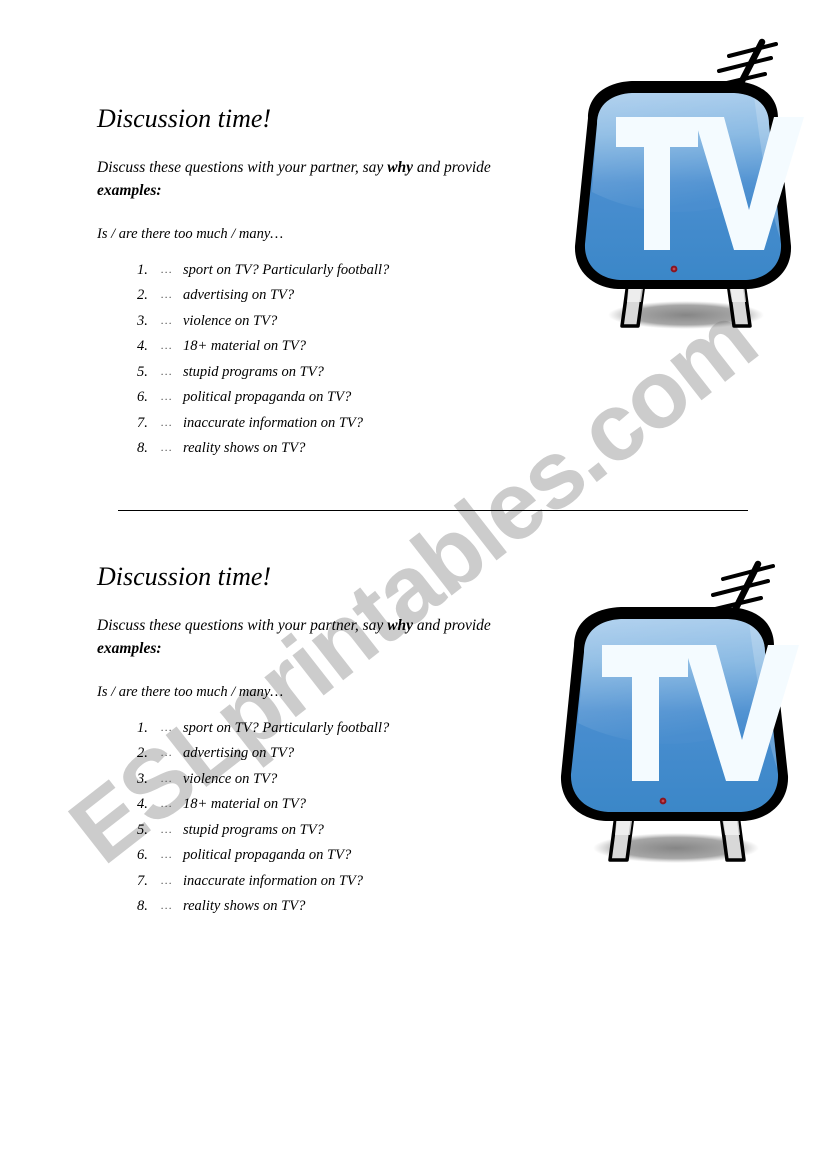 Image resolution: width=826 pixels, height=1169 pixels. What do you see at coordinates (184, 118) in the screenshot?
I see `page-title-1: Discussion time!` at bounding box center [184, 118].